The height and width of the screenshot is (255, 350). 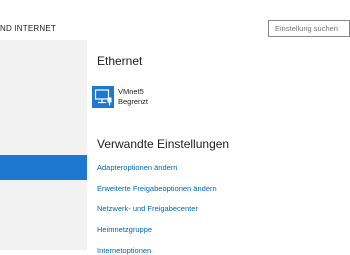 I want to click on link-homegroup: Heimnetzgruppe, so click(x=124, y=229).